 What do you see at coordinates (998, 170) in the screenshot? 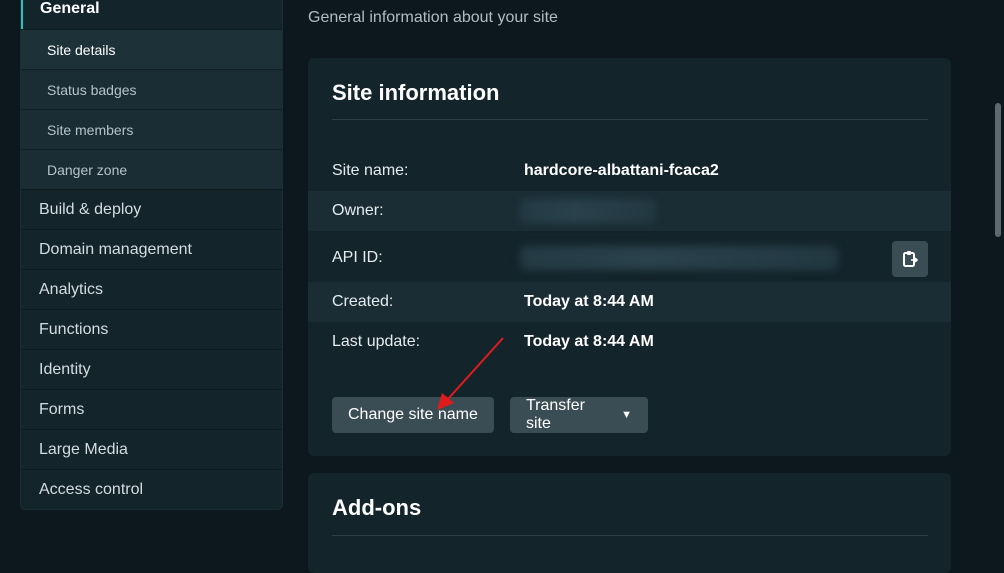
I see `scrollbar-thumb` at bounding box center [998, 170].